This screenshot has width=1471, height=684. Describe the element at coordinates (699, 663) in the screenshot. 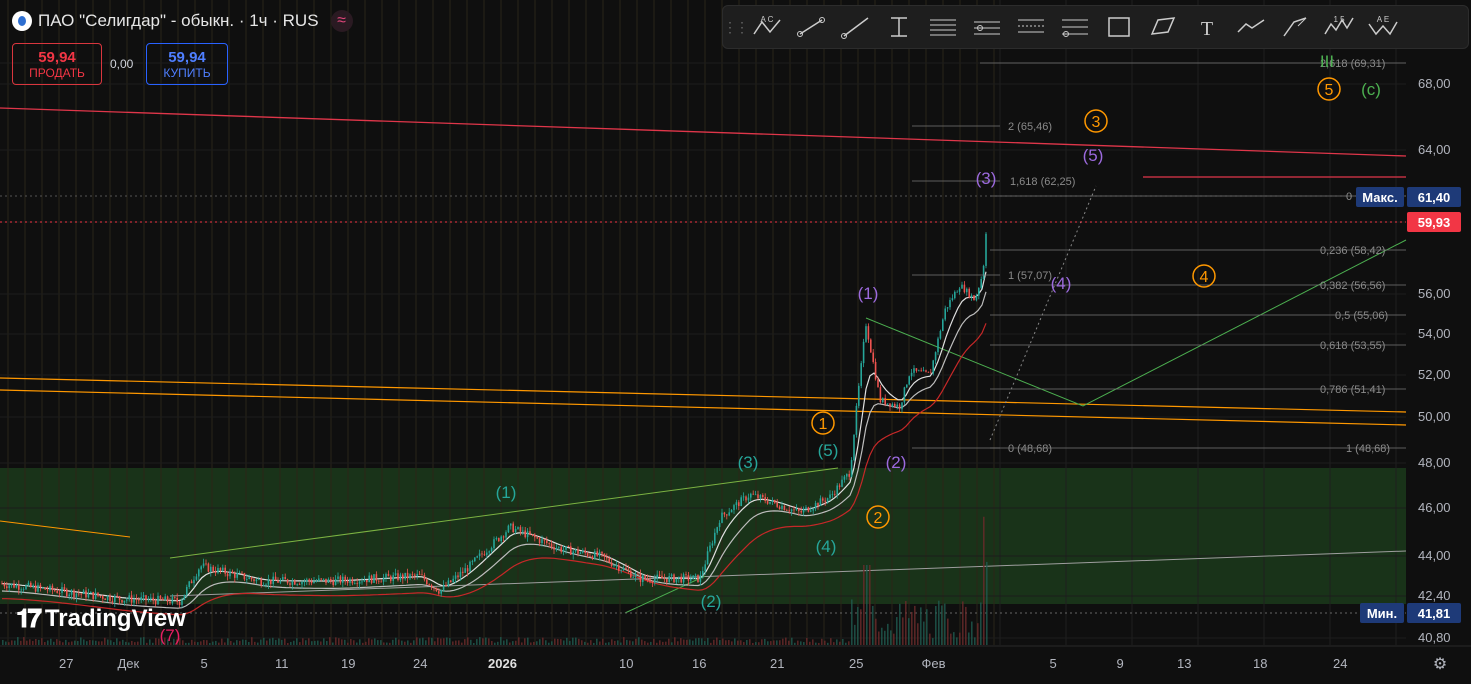

I see `time-tick: 16` at that location.